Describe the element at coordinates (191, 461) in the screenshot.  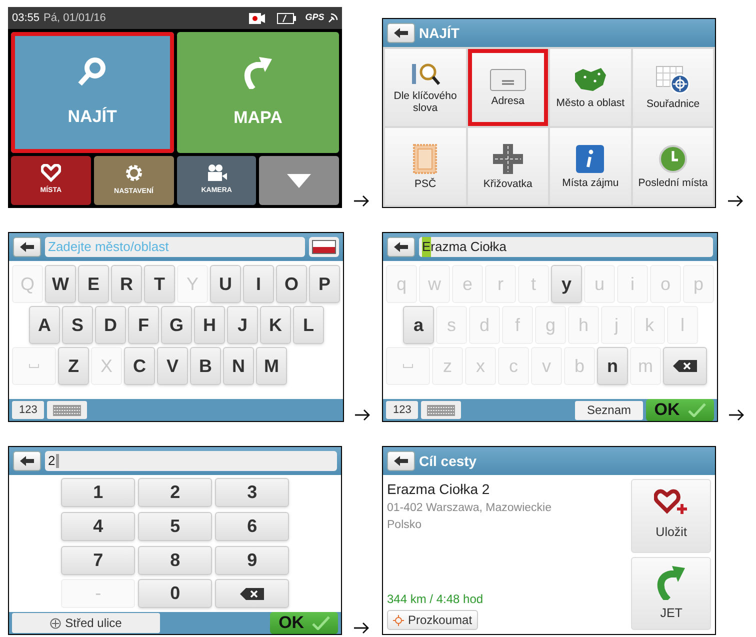
I see `input-field: 2` at that location.